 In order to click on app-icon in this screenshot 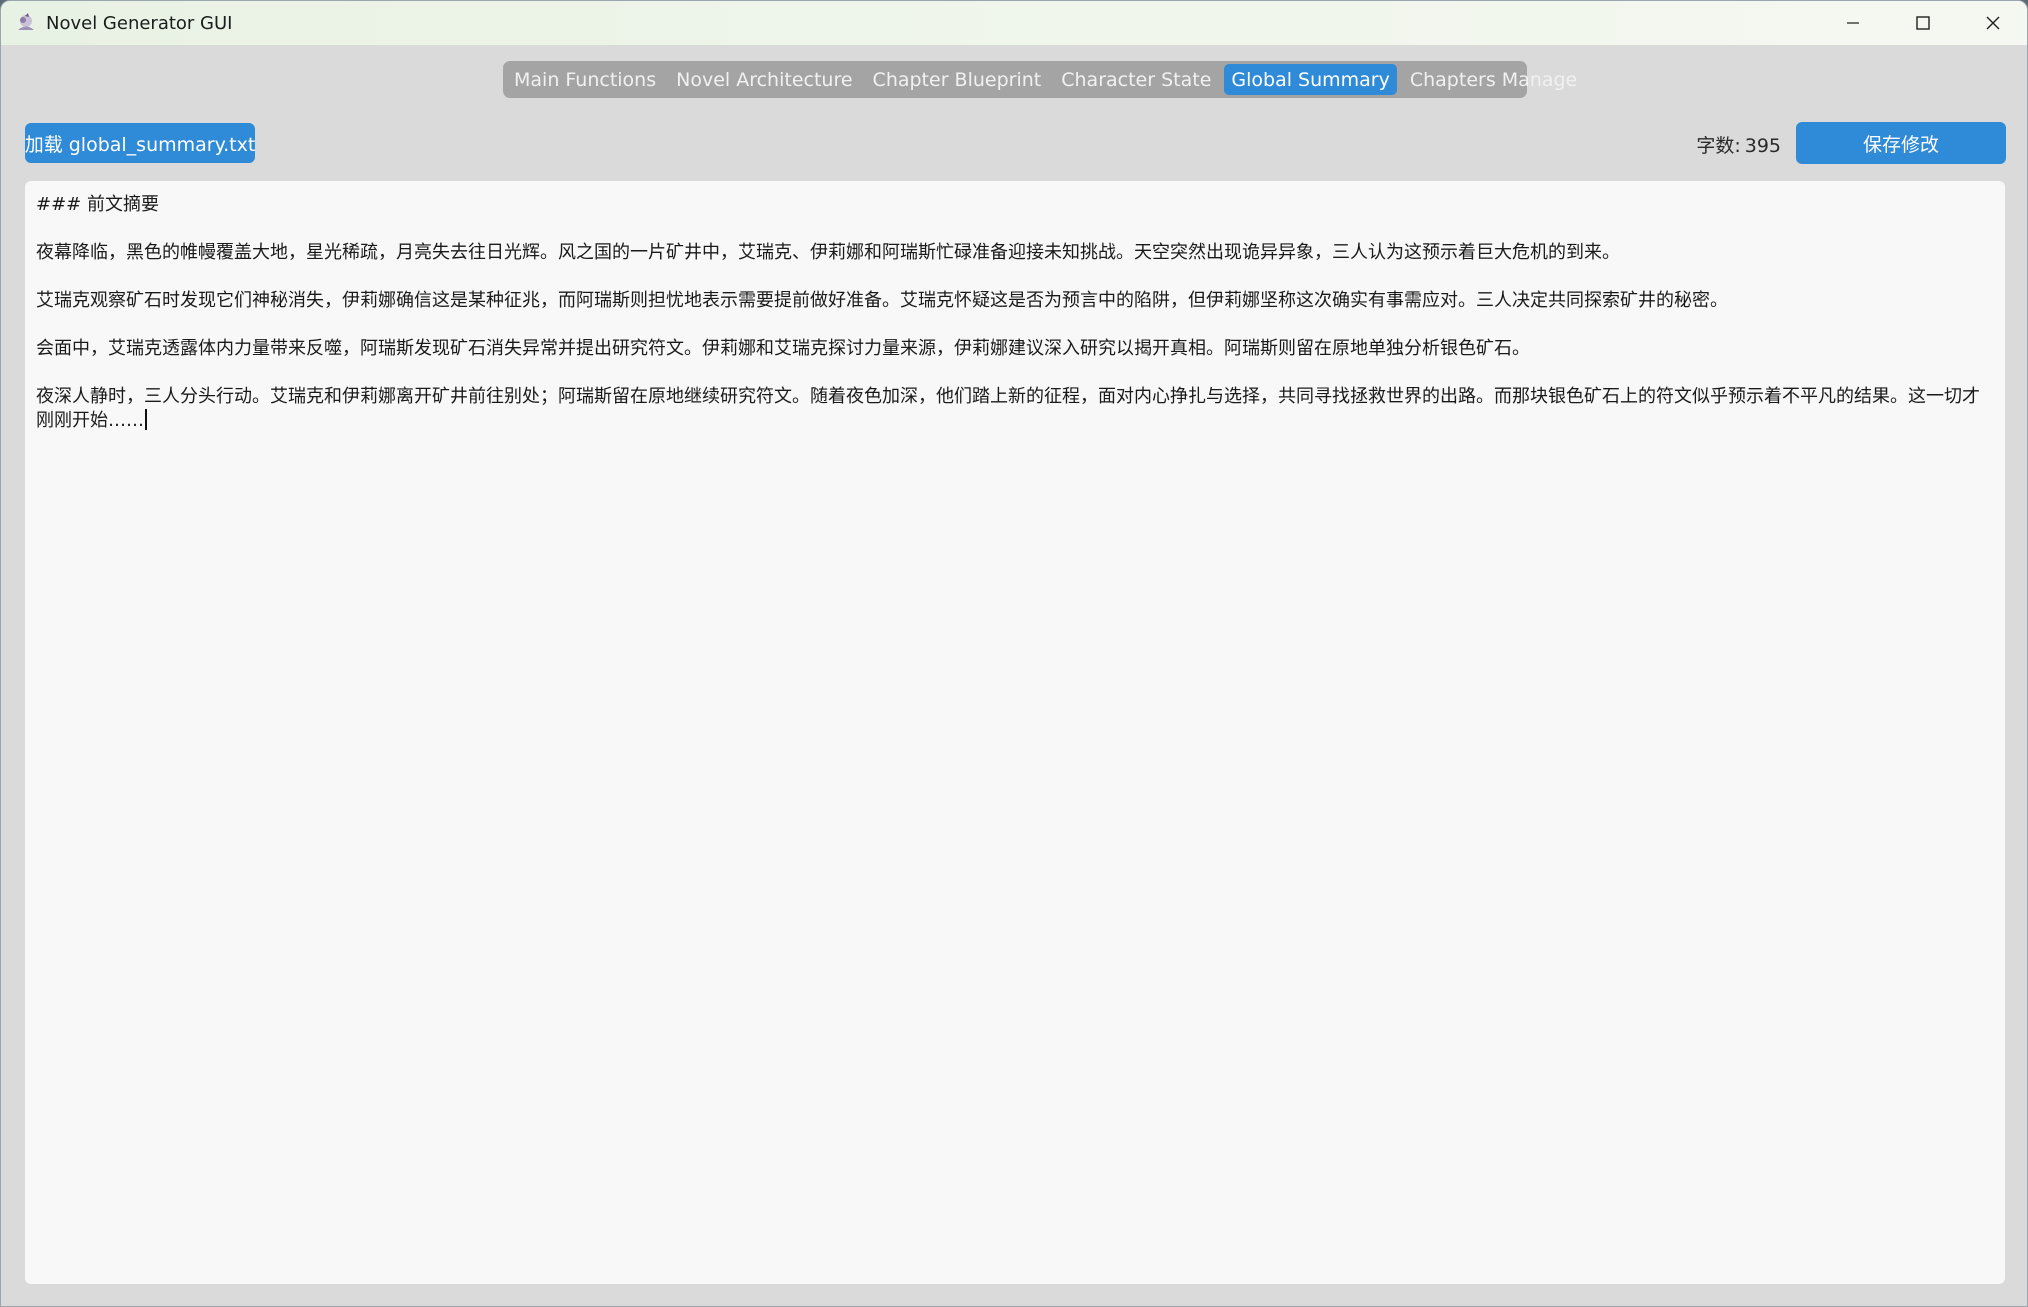, I will do `click(26, 21)`.